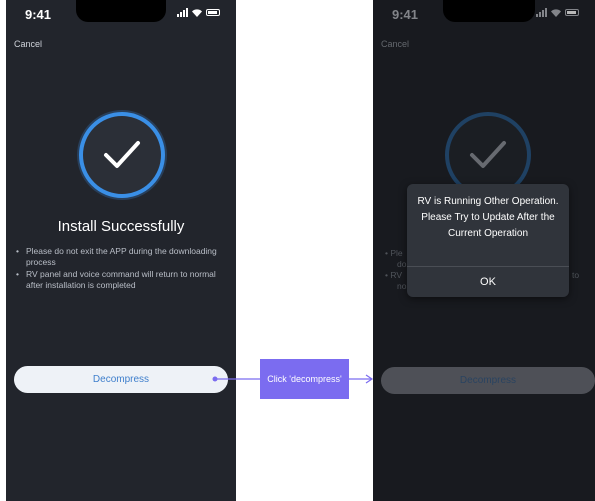  What do you see at coordinates (304, 379) in the screenshot?
I see `annotation-label: Click 'decompress'` at bounding box center [304, 379].